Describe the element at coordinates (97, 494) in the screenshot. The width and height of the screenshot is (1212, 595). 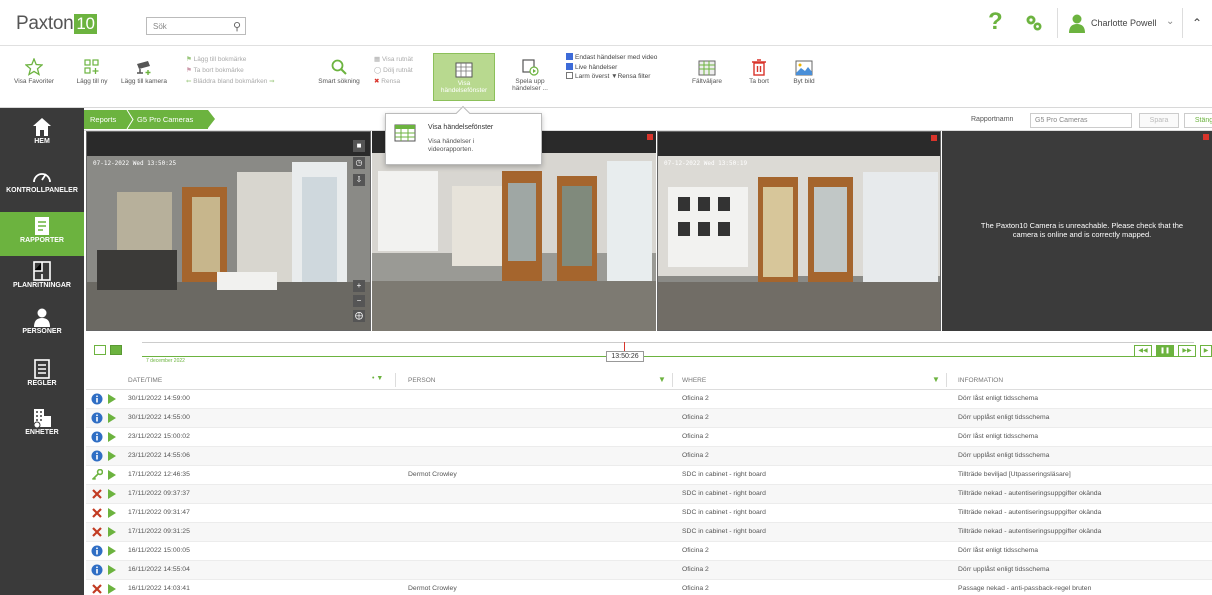
I see `access-denied-icon` at that location.